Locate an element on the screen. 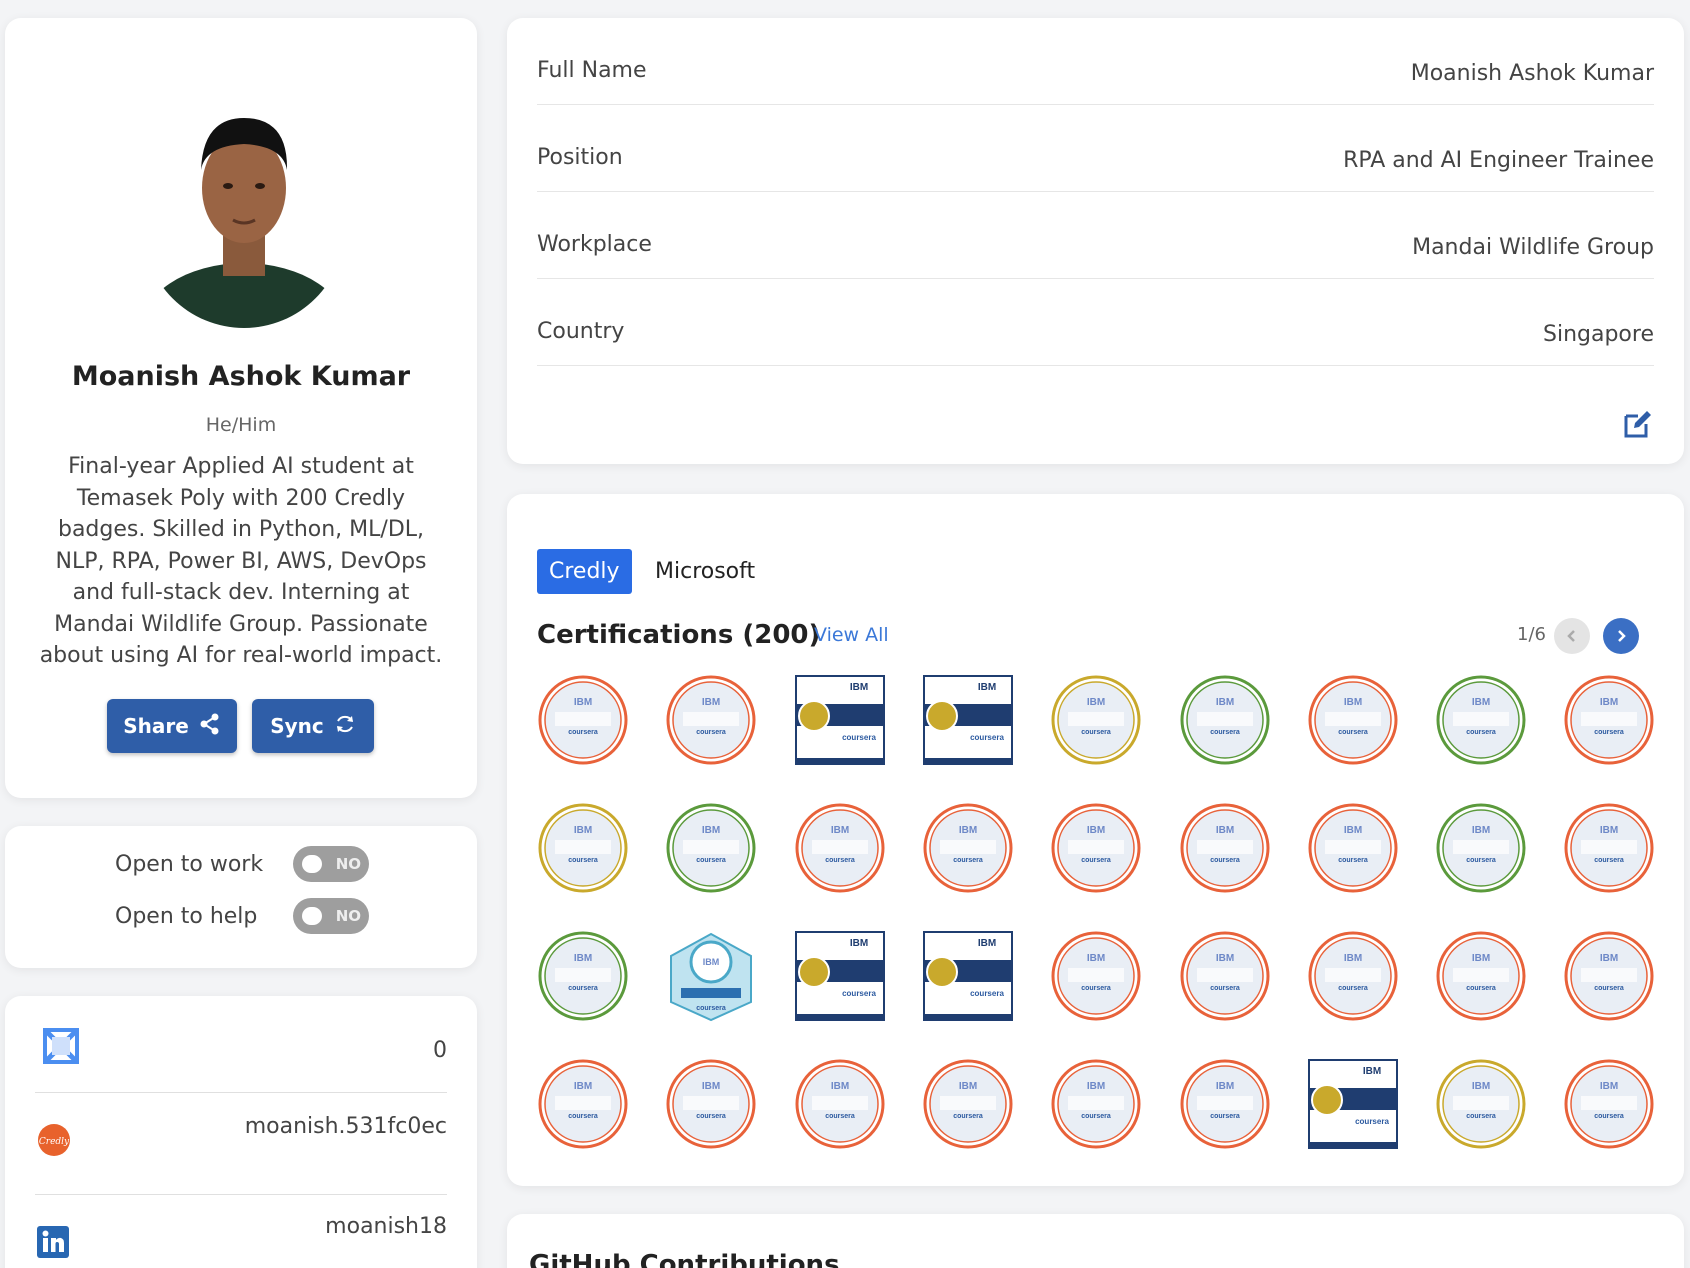 The height and width of the screenshot is (1268, 1690). sync-button: Sync is located at coordinates (313, 726).